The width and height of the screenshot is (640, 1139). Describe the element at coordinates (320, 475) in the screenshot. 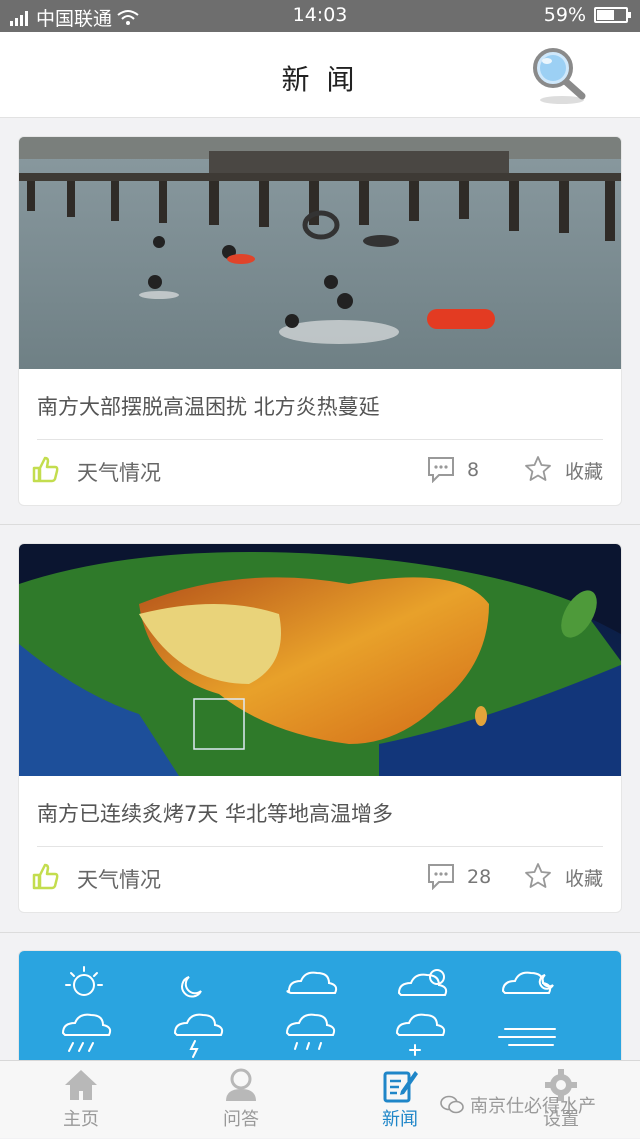

I see `news-card-footer: 天气情况 8 收藏` at that location.